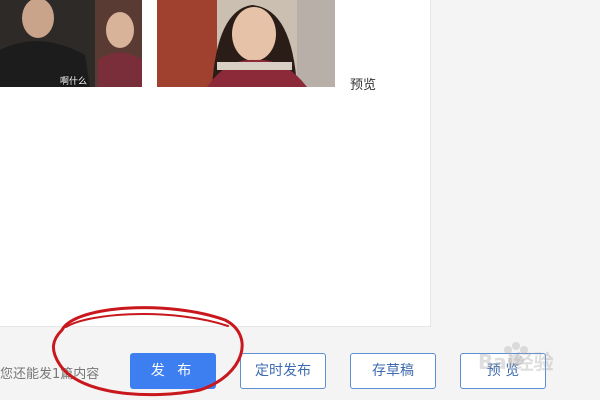 Image resolution: width=600 pixels, height=400 pixels. I want to click on thumbnail-caption: 啊什么, so click(74, 82).